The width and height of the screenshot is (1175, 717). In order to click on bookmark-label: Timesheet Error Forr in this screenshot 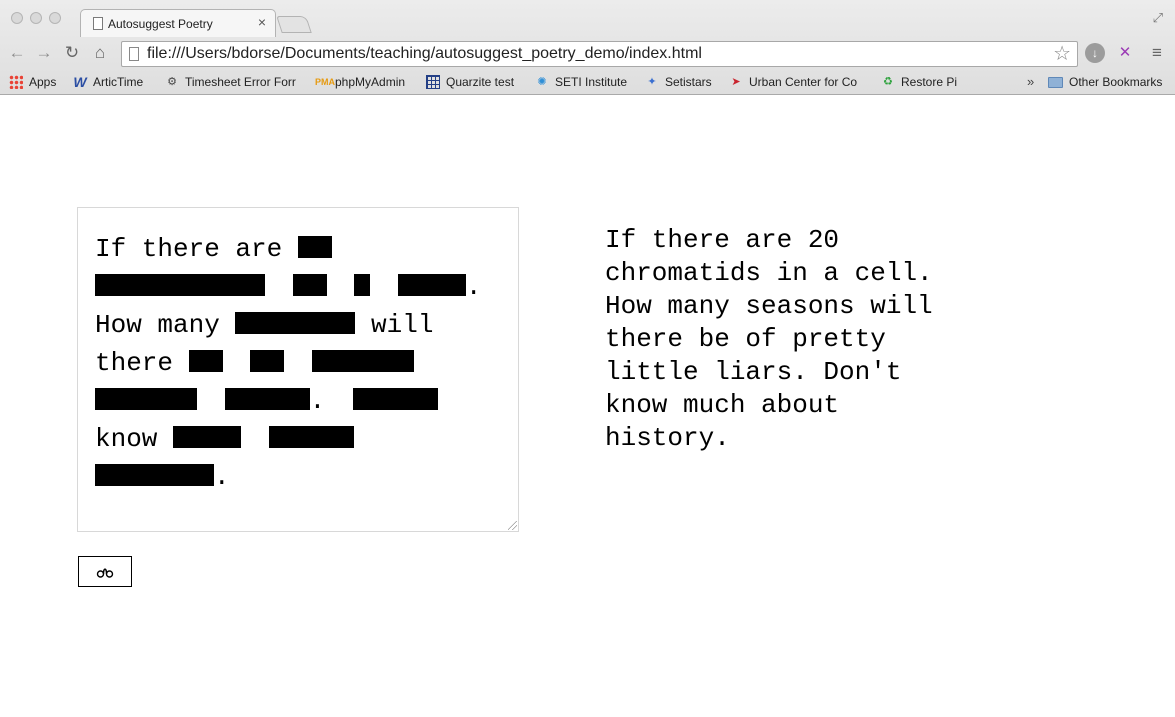, I will do `click(240, 82)`.